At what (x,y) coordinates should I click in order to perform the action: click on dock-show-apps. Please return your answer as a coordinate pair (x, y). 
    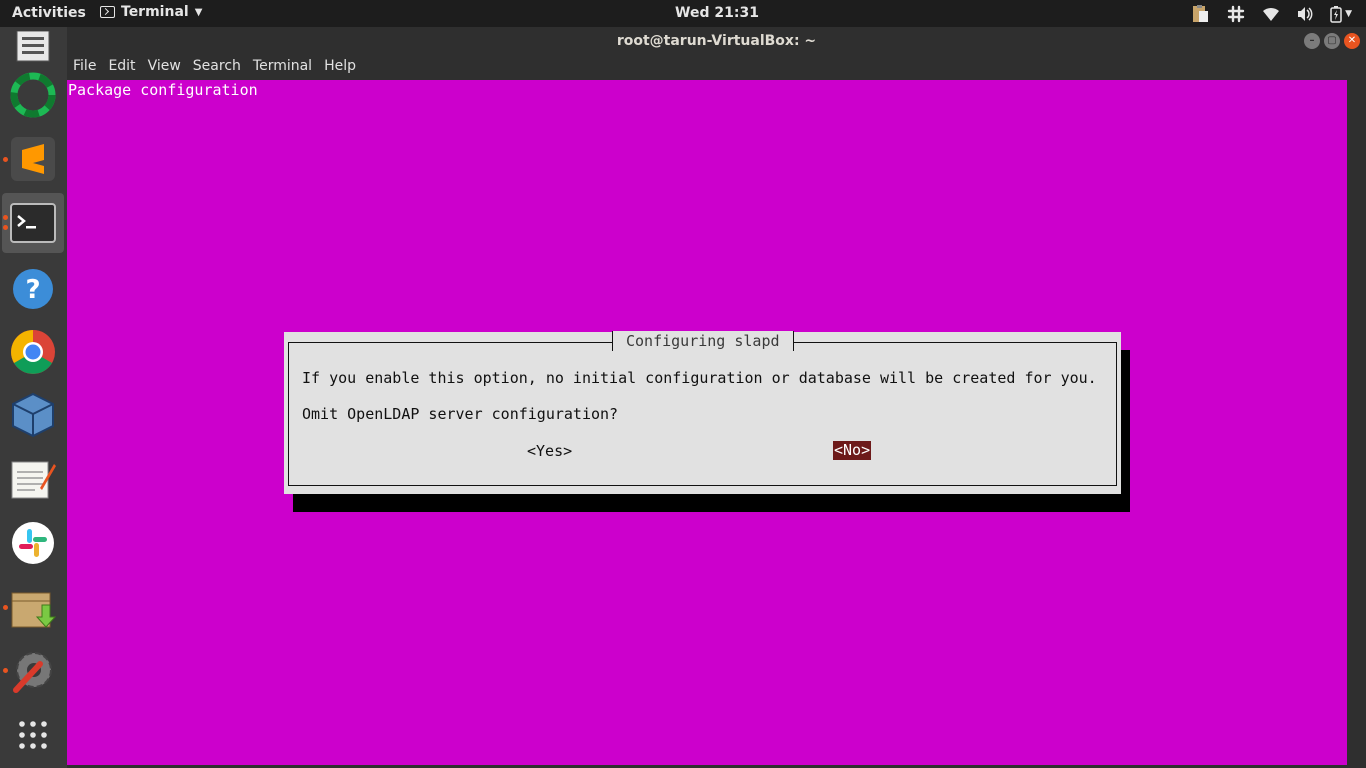
    Looking at the image, I should click on (33, 735).